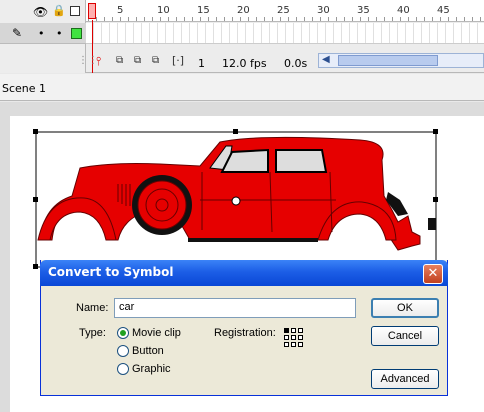 Image resolution: width=484 pixels, height=412 pixels. I want to click on running-board, so click(253, 240).